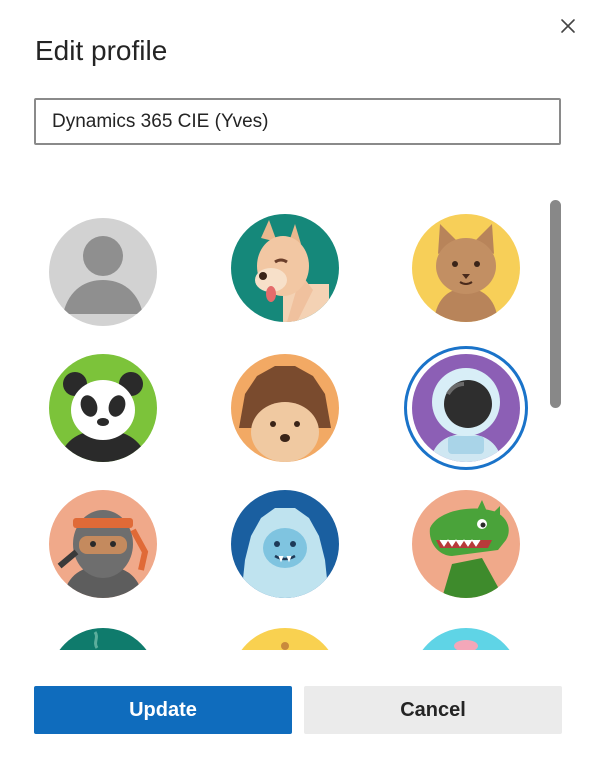 Image resolution: width=595 pixels, height=763 pixels. I want to click on ninja-icon, so click(103, 544).